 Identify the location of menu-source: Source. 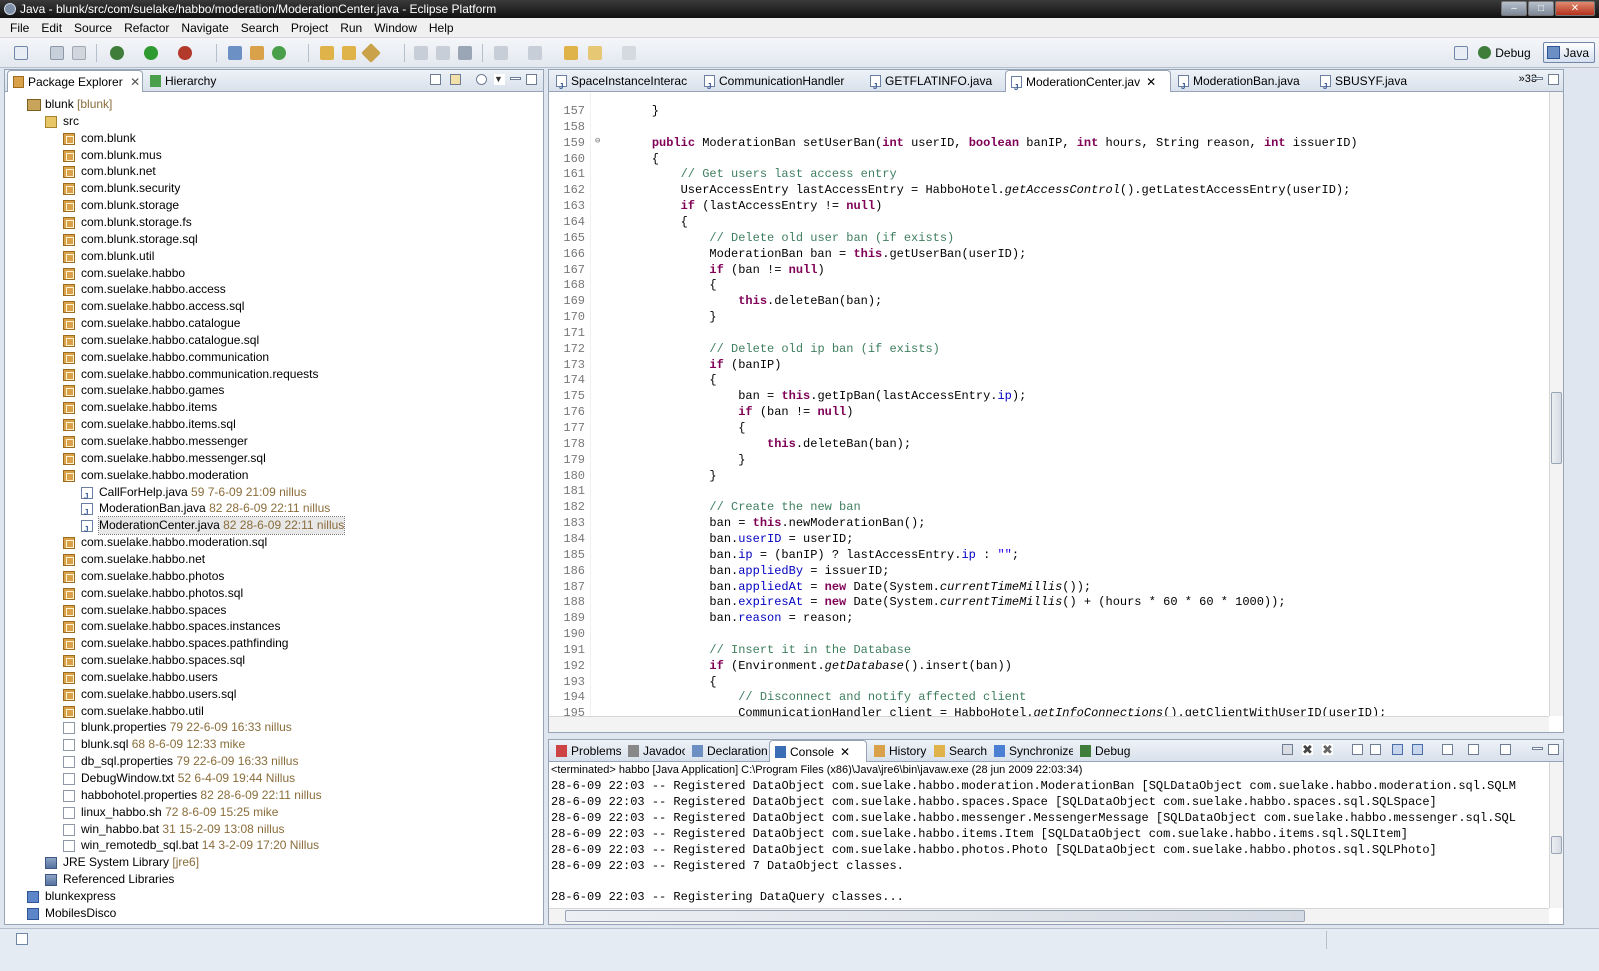
(93, 28).